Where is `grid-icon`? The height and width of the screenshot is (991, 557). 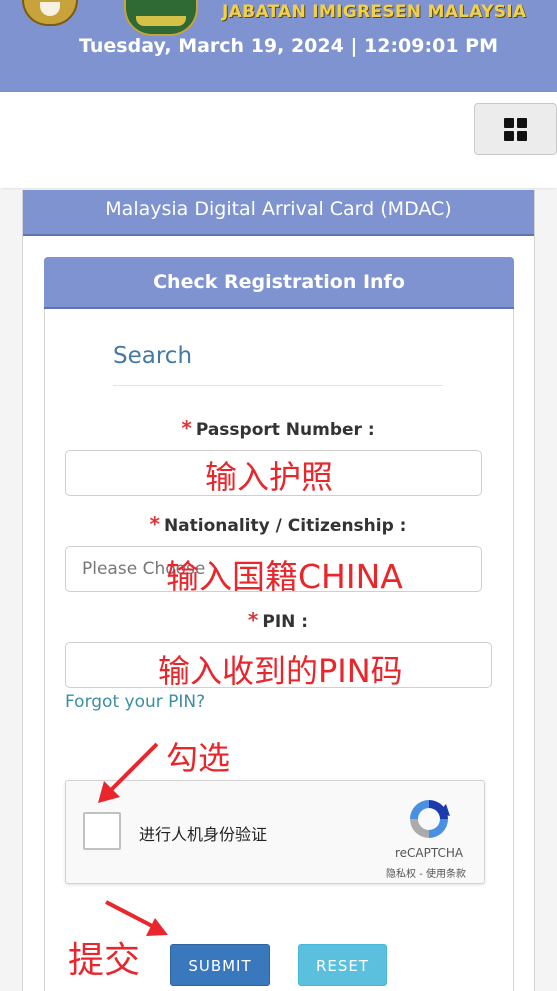
grid-icon is located at coordinates (516, 130).